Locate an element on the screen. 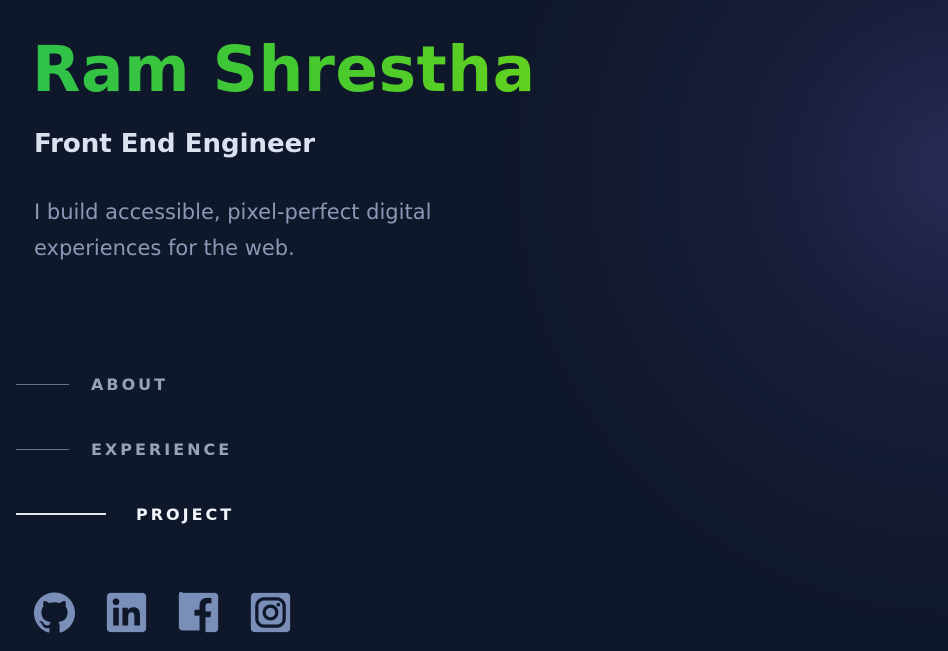 This screenshot has height=651, width=948. nav-link-about: ABOUT is located at coordinates (92, 384).